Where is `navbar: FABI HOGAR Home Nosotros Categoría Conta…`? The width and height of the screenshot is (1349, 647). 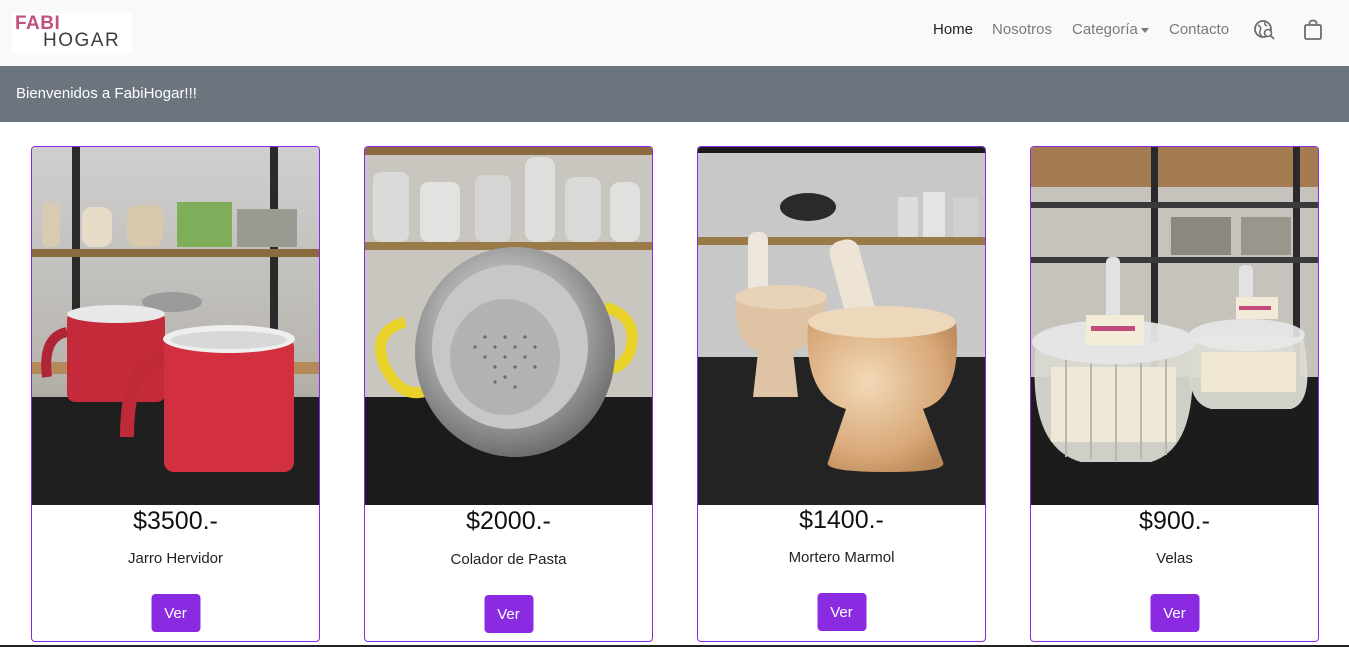
navbar: FABI HOGAR Home Nosotros Categoría Conta… is located at coordinates (674, 33).